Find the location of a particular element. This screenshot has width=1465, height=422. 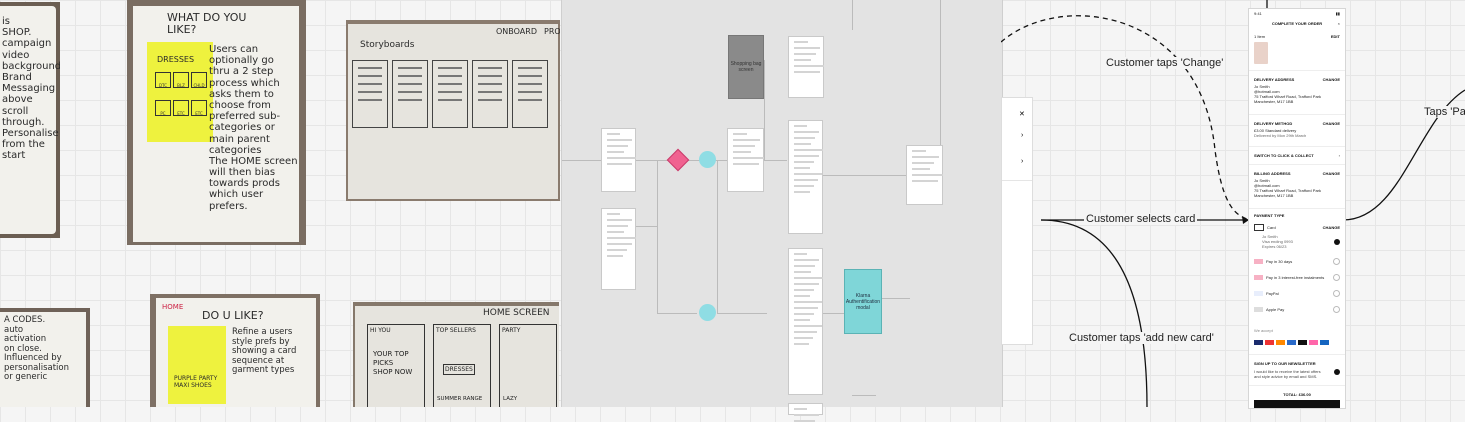

sticky-cell: PC is located at coordinates (163, 108).